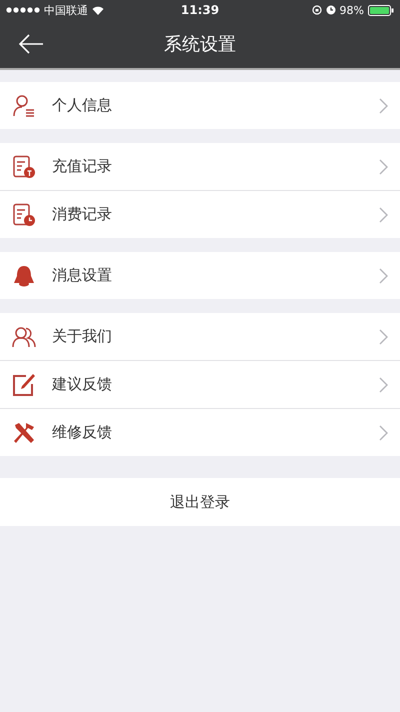  What do you see at coordinates (82, 384) in the screenshot?
I see `row-label: 建议反馈` at bounding box center [82, 384].